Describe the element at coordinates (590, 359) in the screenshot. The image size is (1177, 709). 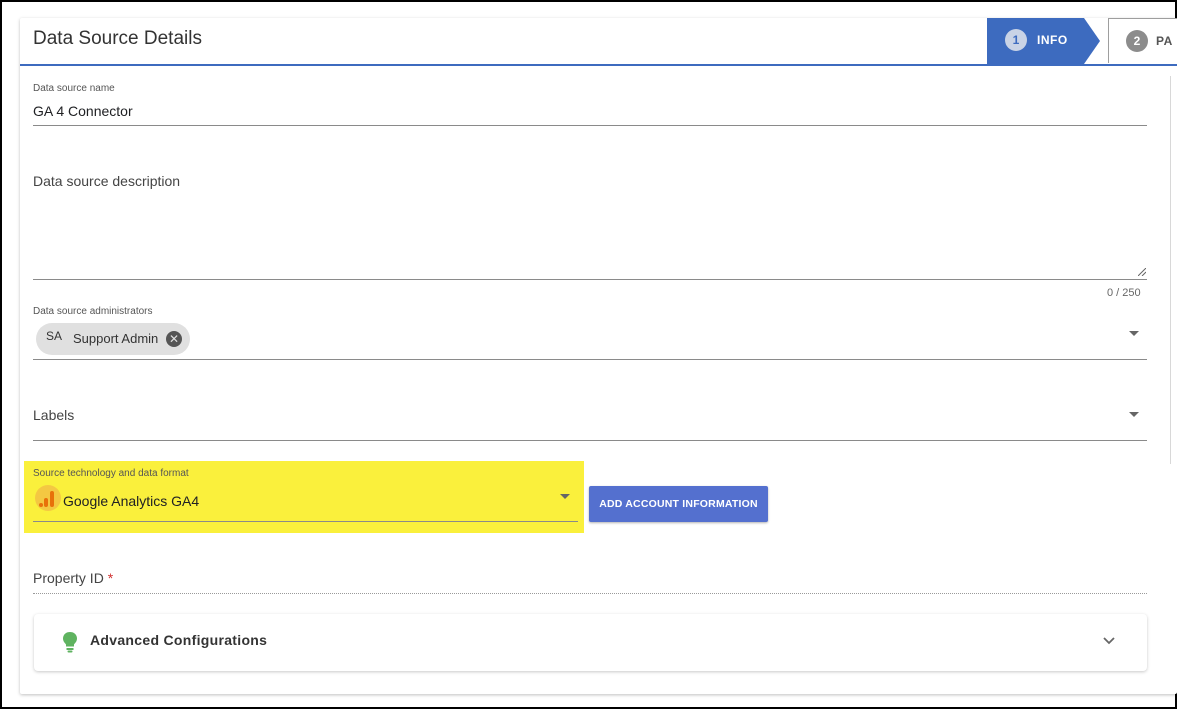
I see `administrators-underline` at that location.